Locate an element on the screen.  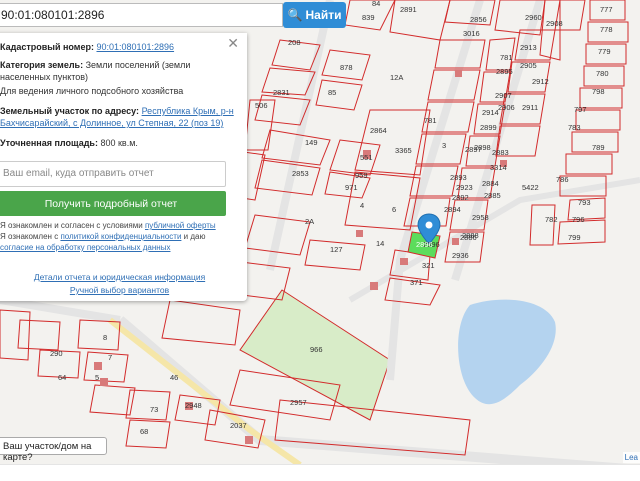
email-input: Ваш email, куда отправить отчет is located at coordinates (113, 174).